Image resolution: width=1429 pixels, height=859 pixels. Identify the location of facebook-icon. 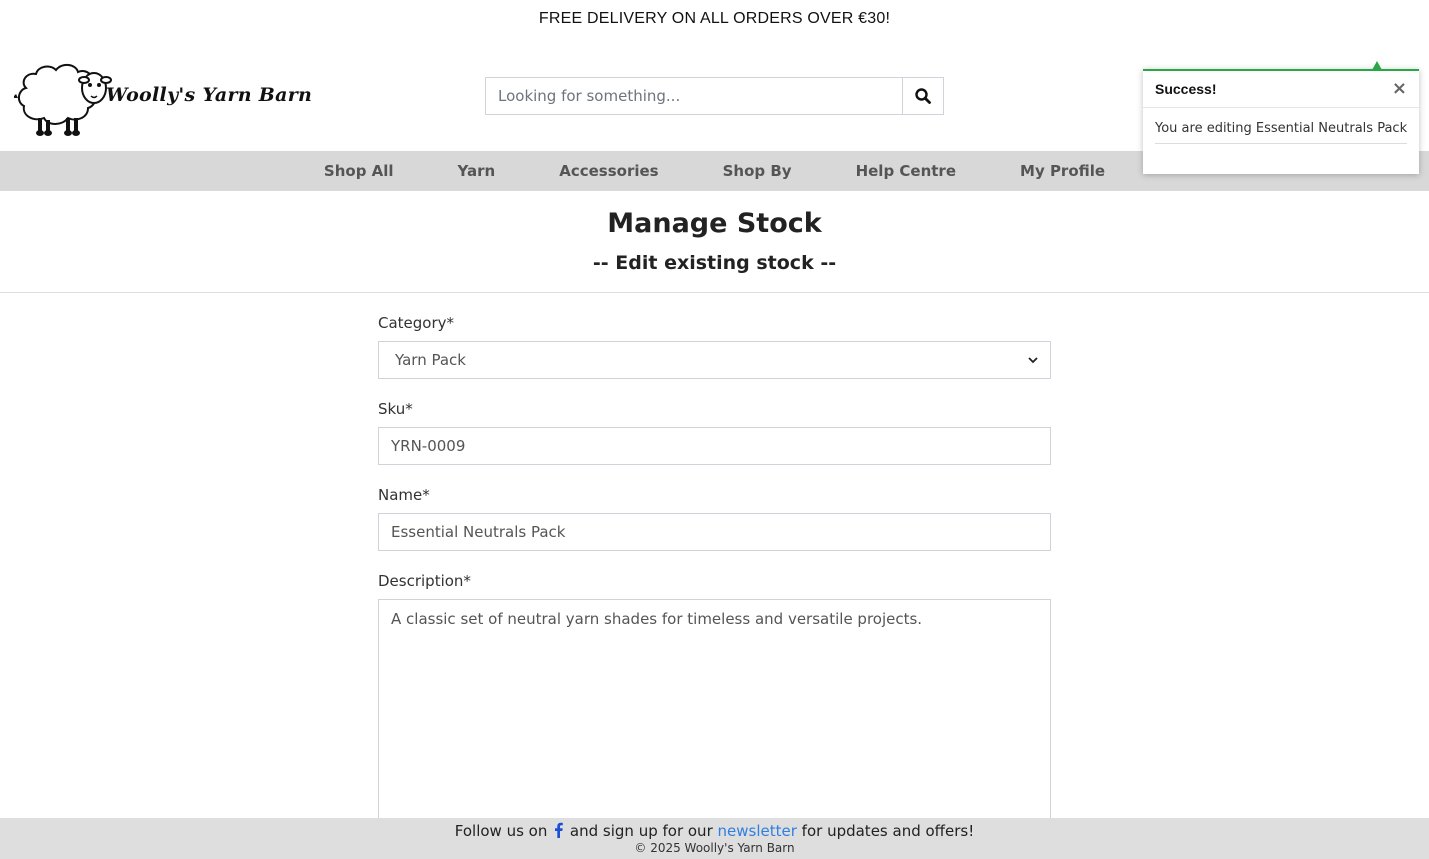
(558, 830).